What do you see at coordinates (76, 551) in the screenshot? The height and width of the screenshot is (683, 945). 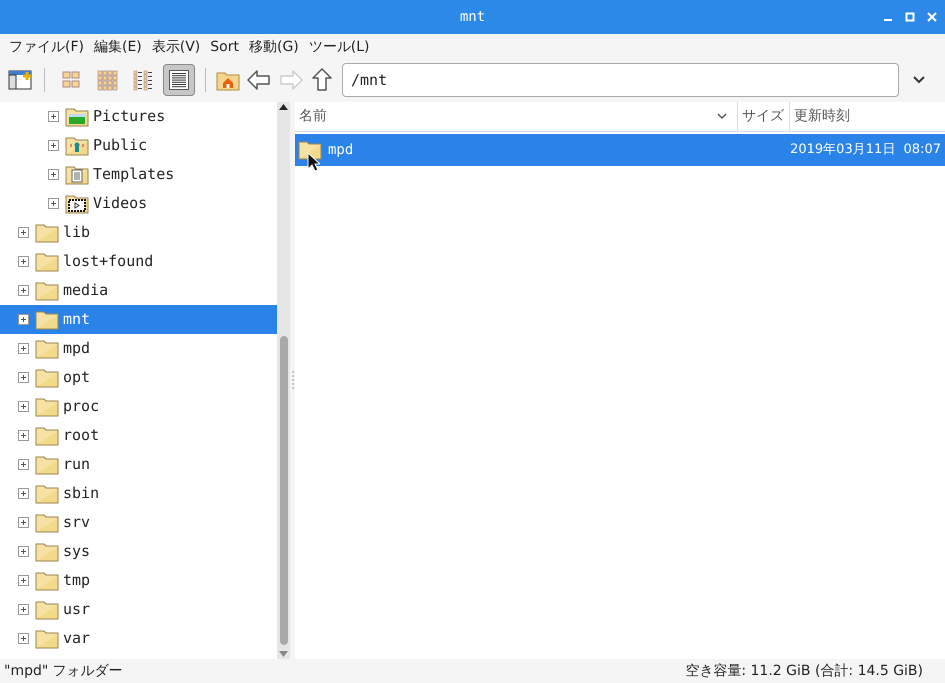 I see `tree-item-label: sys` at bounding box center [76, 551].